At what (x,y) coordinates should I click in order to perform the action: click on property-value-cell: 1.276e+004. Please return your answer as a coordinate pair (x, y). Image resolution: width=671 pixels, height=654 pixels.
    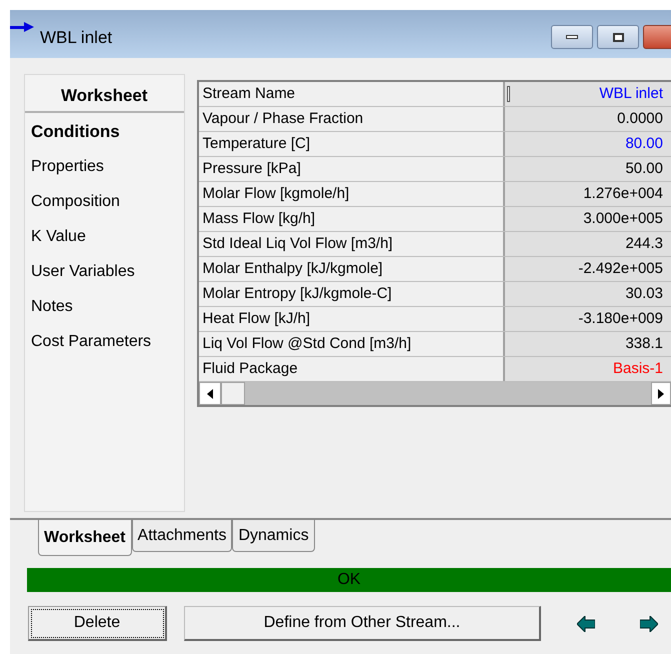
    Looking at the image, I should click on (587, 194).